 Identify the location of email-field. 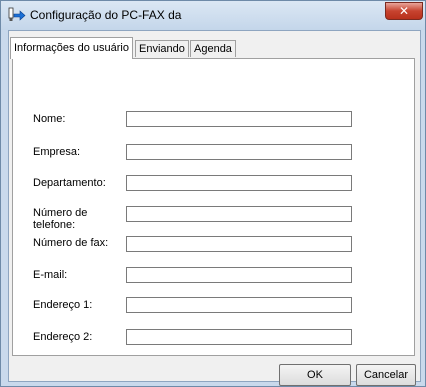
(239, 275).